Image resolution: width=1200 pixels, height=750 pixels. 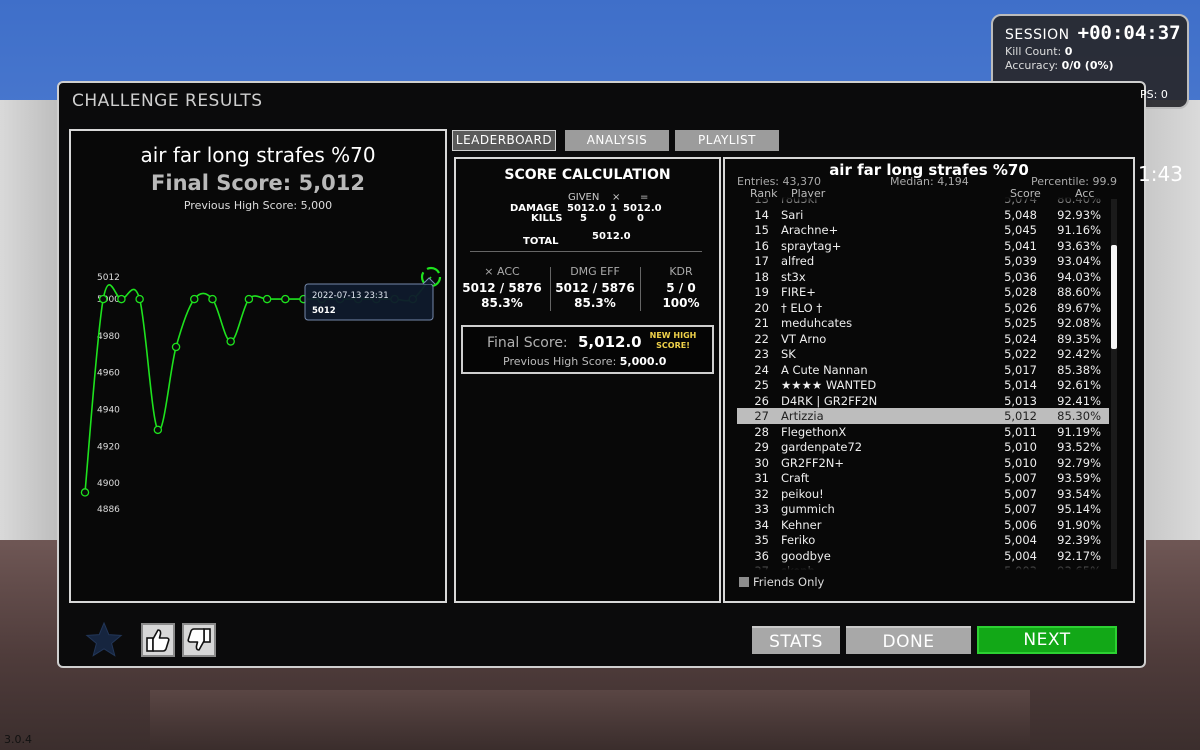 I want to click on row-score: 5,013, so click(x=1020, y=400).